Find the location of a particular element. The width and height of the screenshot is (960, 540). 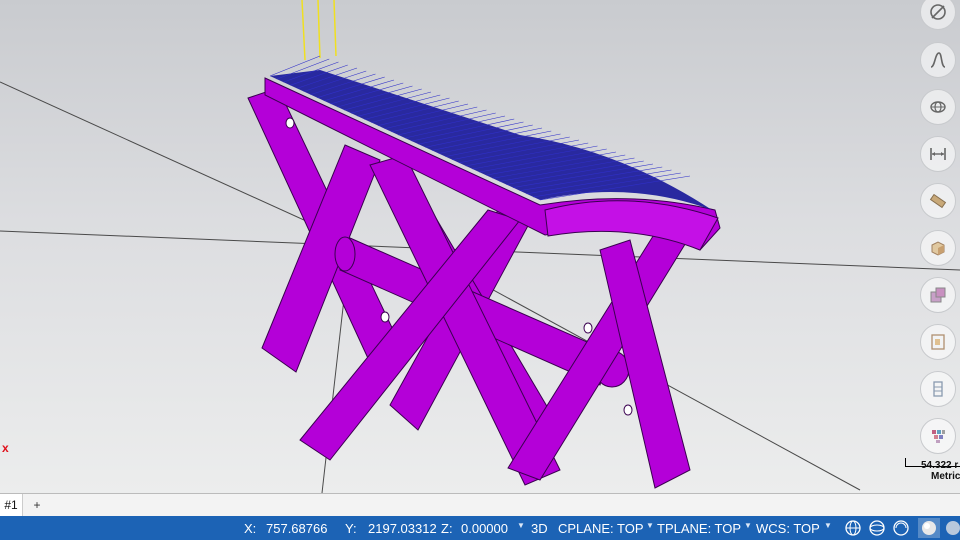

right-toolbar is located at coordinates (937, 235).